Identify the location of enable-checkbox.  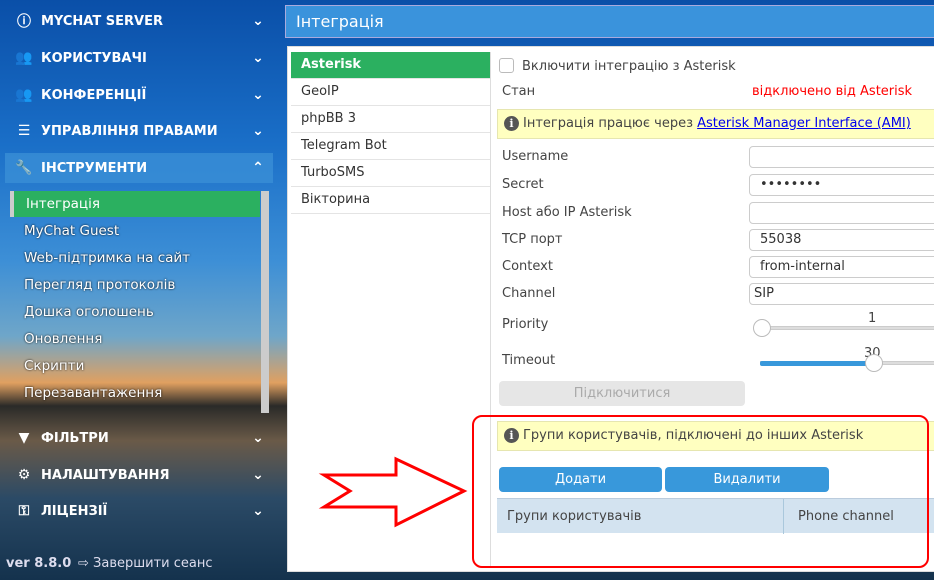
(506, 65).